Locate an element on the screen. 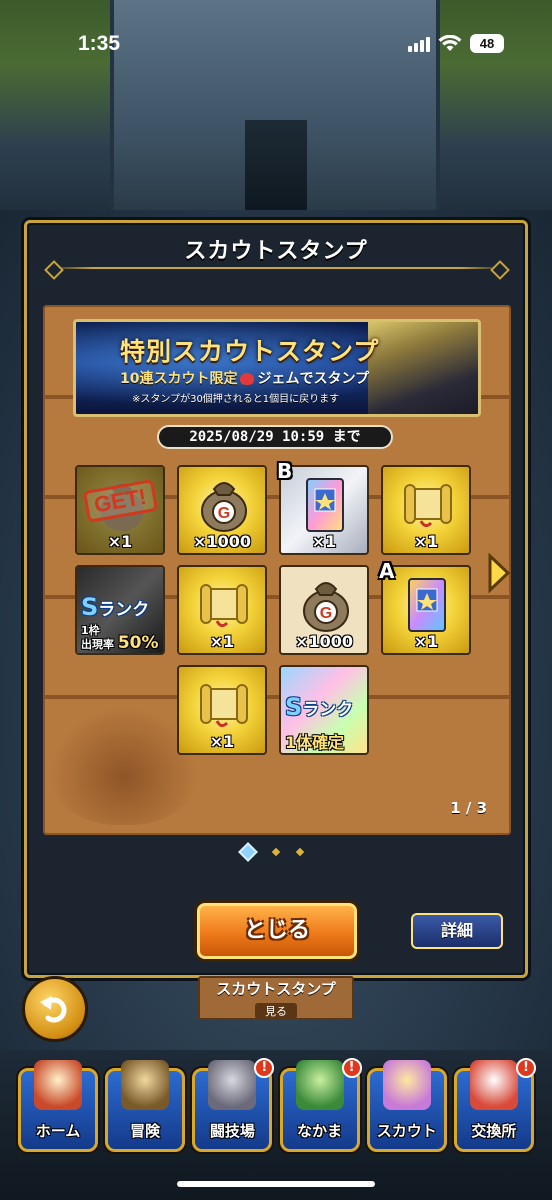 The width and height of the screenshot is (552, 1200). rank-letter: A is located at coordinates (387, 571).